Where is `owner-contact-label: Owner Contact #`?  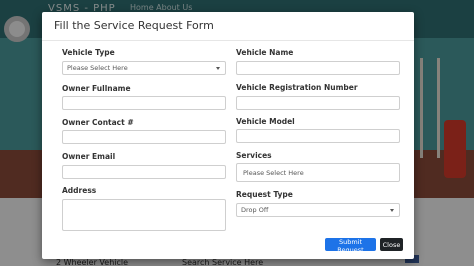 owner-contact-label: Owner Contact # is located at coordinates (98, 122).